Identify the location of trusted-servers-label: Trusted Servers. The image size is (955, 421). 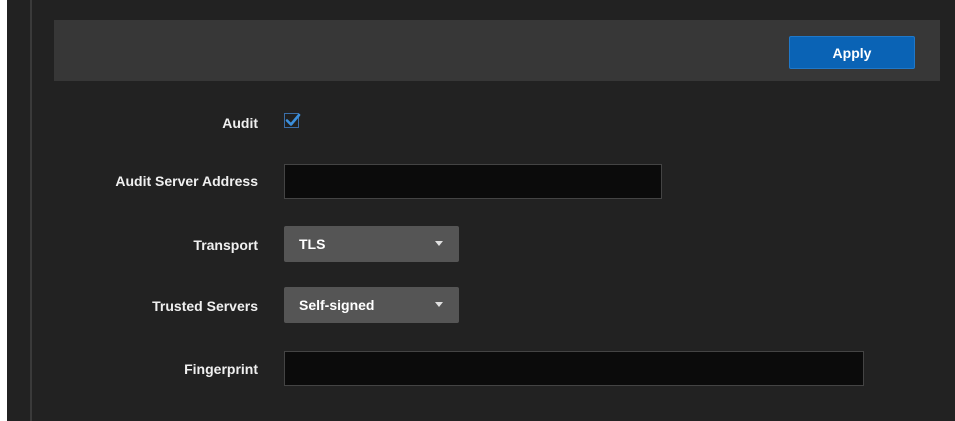
(205, 306).